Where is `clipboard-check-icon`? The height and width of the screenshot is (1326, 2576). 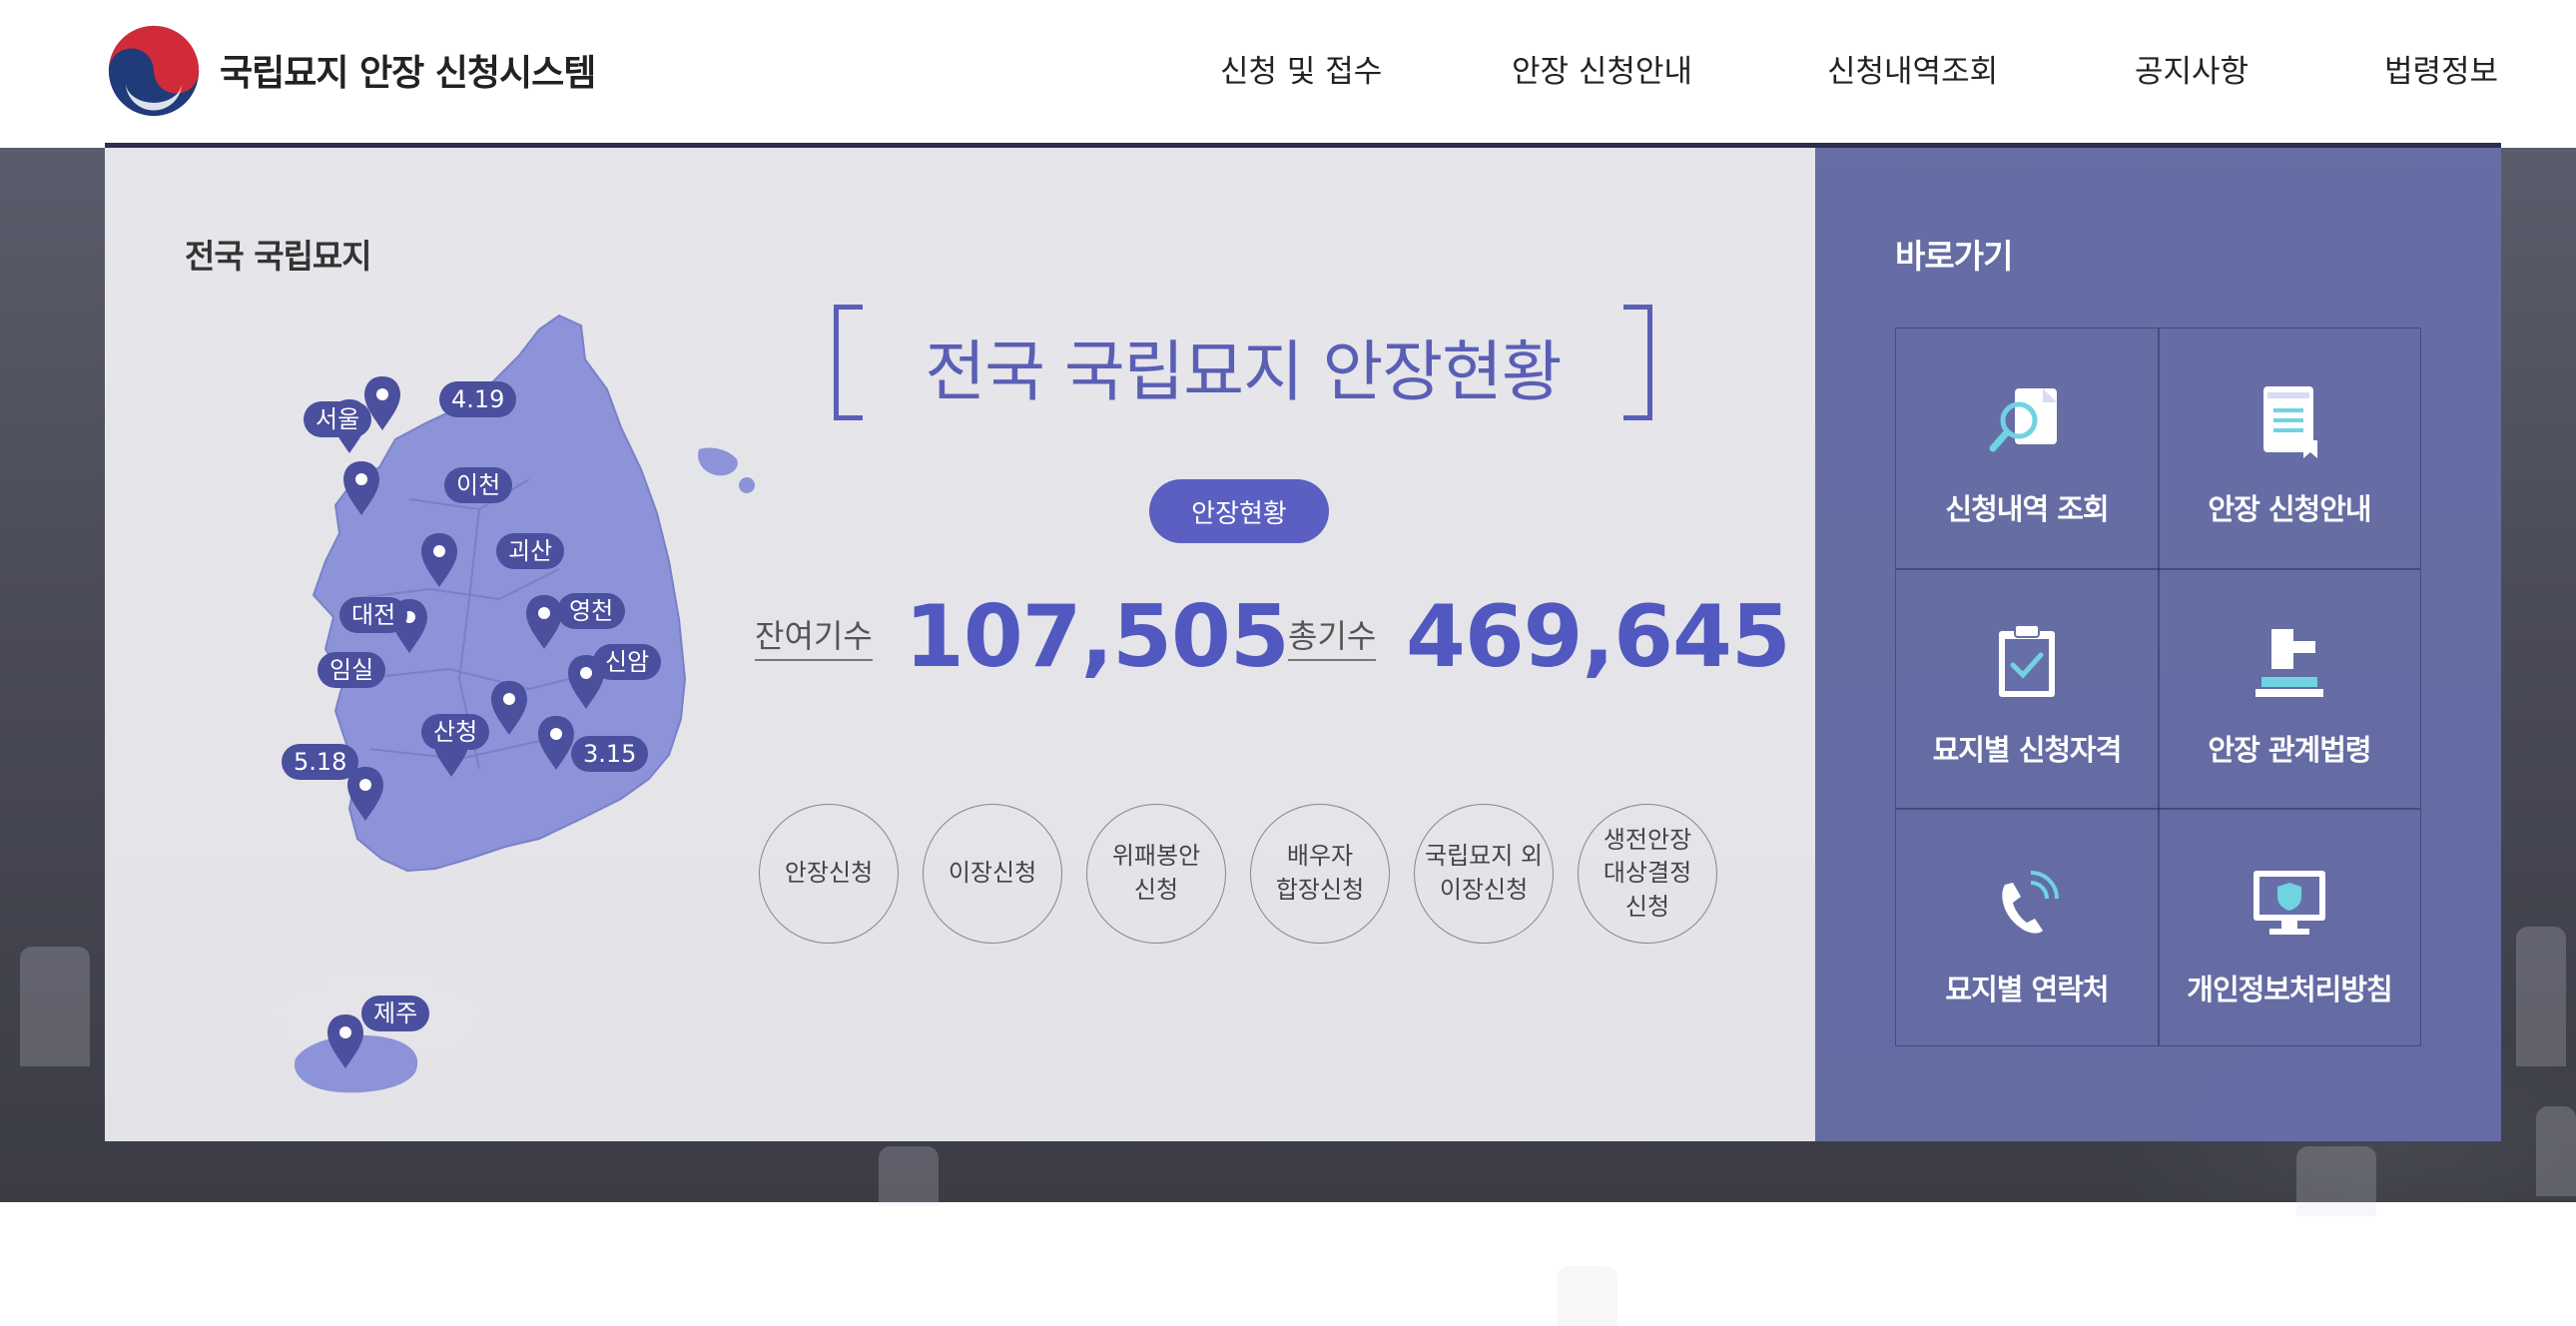
clipboard-check-icon is located at coordinates (2027, 660).